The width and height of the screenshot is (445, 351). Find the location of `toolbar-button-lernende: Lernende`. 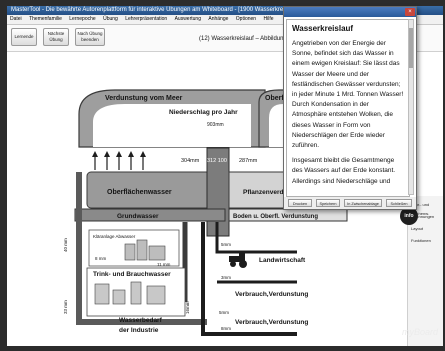

toolbar-button-lernende: Lernende is located at coordinates (24, 37).